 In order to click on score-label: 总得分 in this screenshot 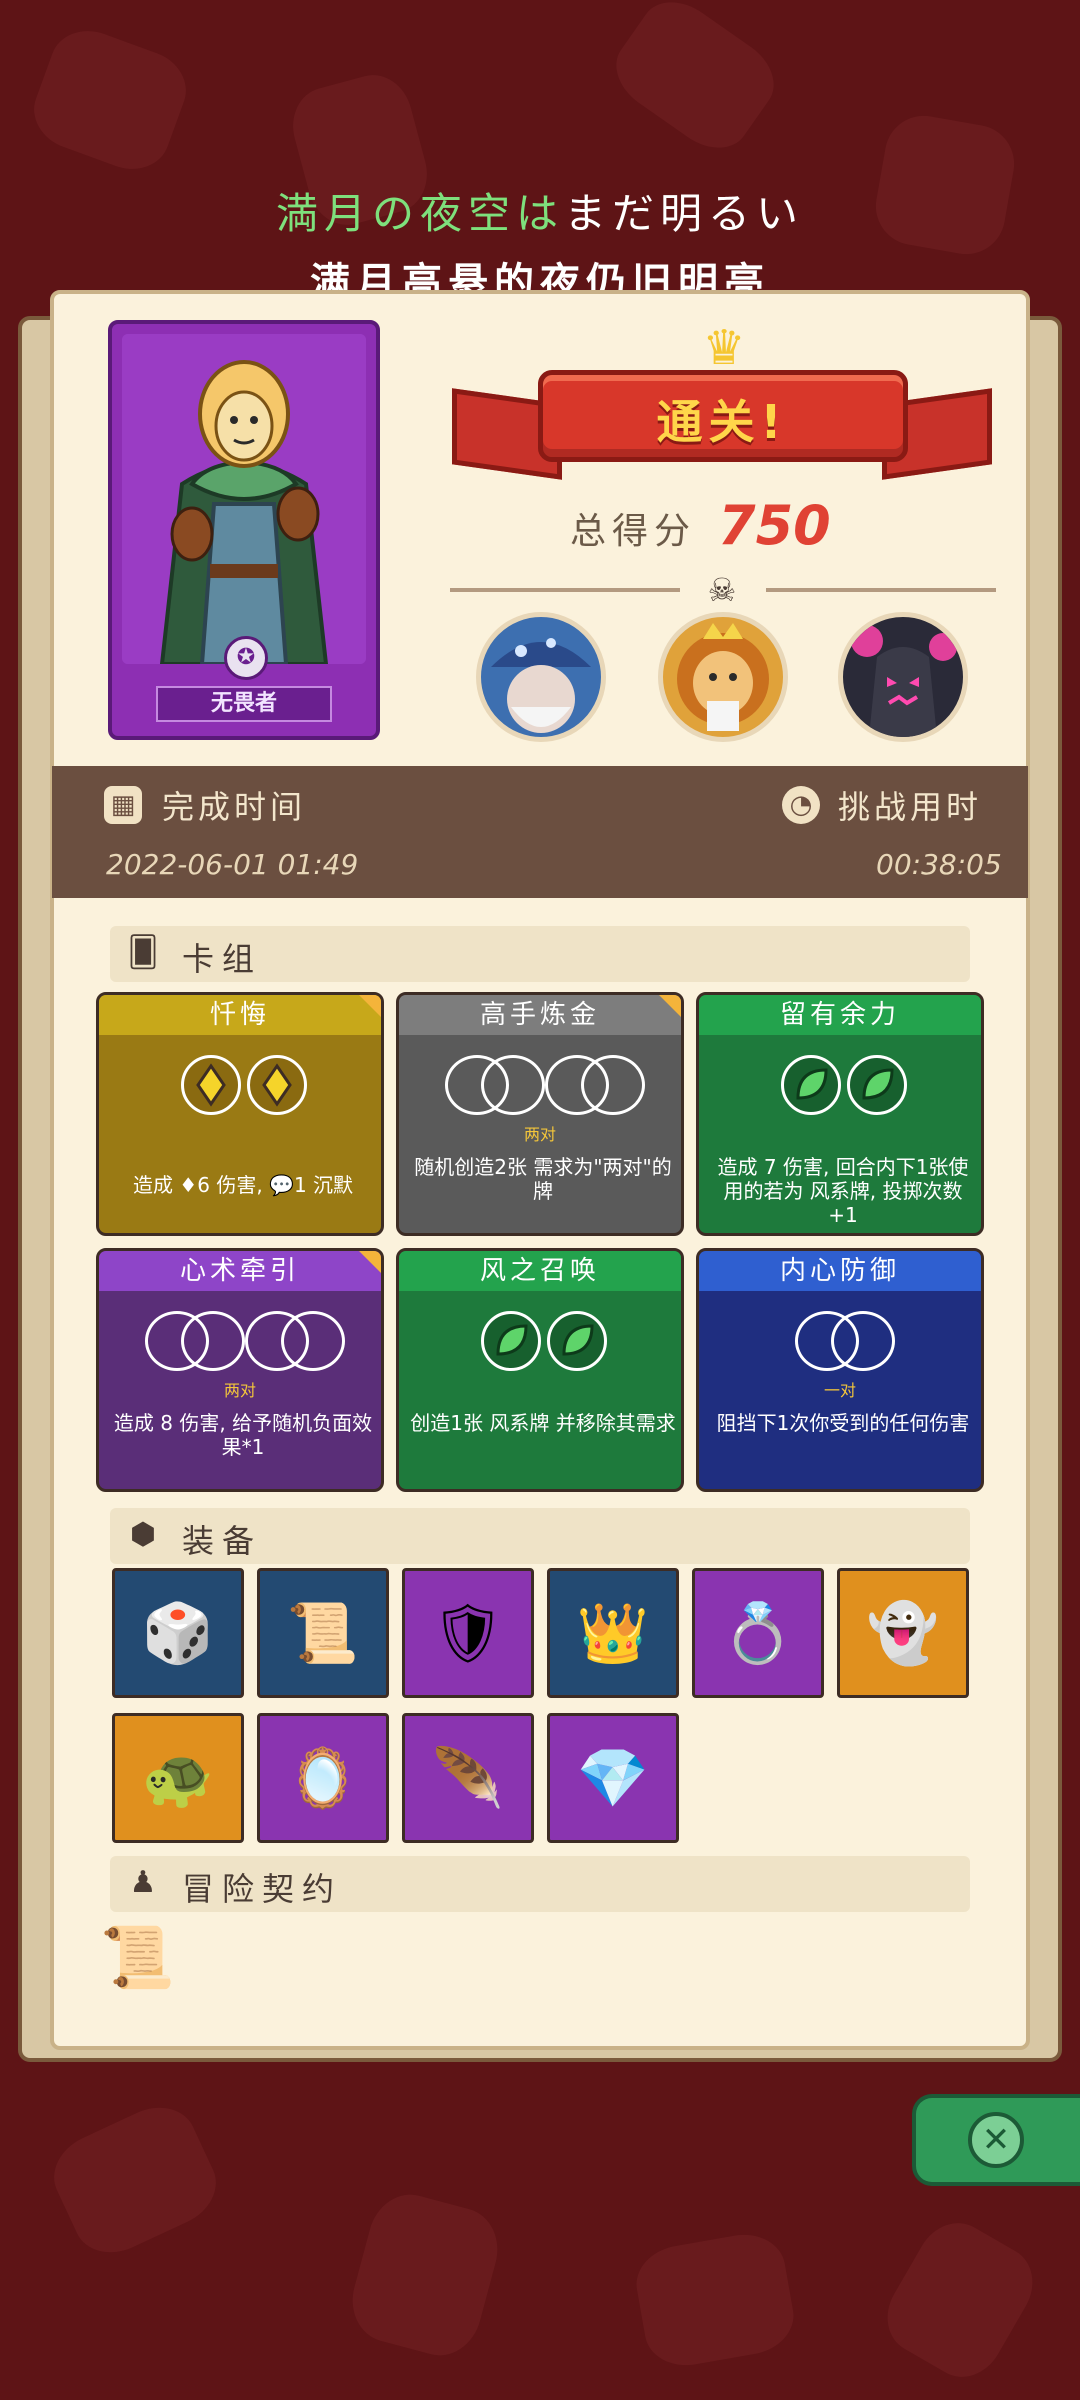, I will do `click(633, 531)`.